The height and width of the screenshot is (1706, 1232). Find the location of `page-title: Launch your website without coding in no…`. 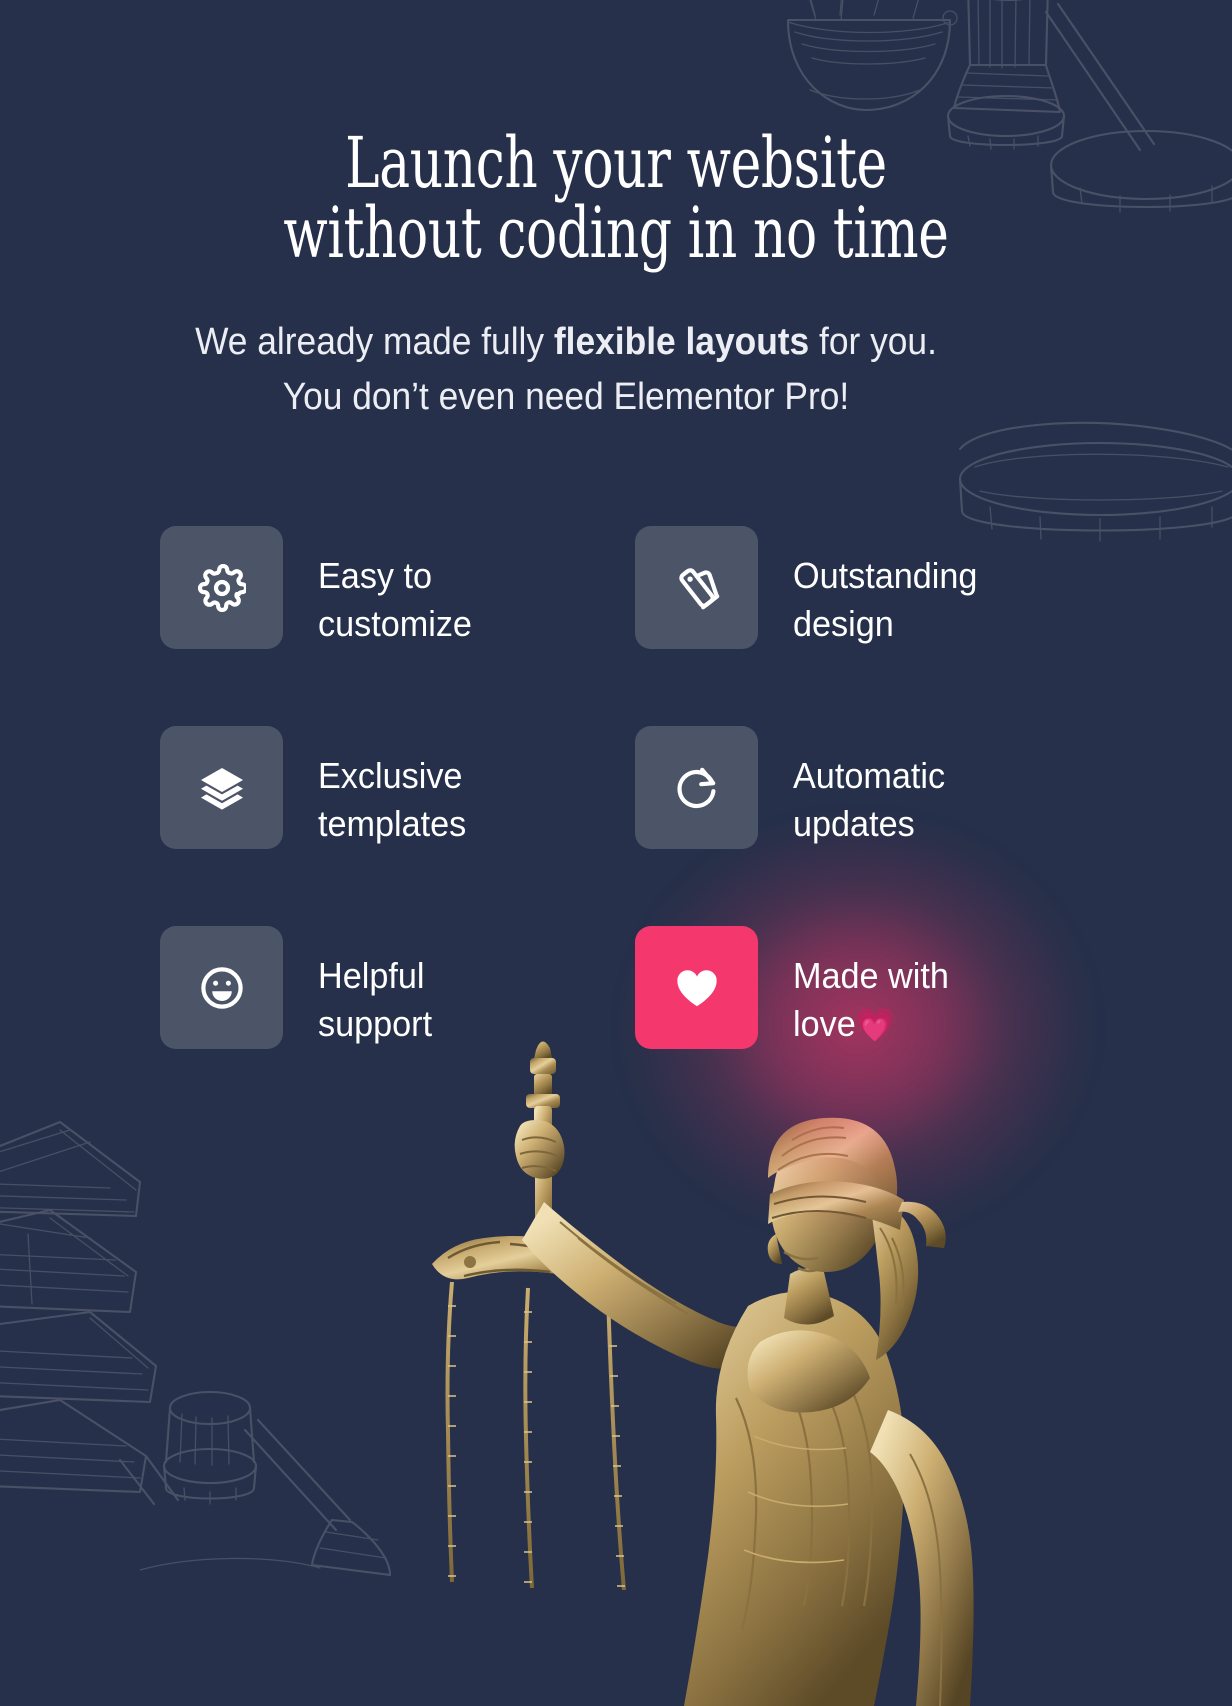

page-title: Launch your website without coding in no… is located at coordinates (616, 198).